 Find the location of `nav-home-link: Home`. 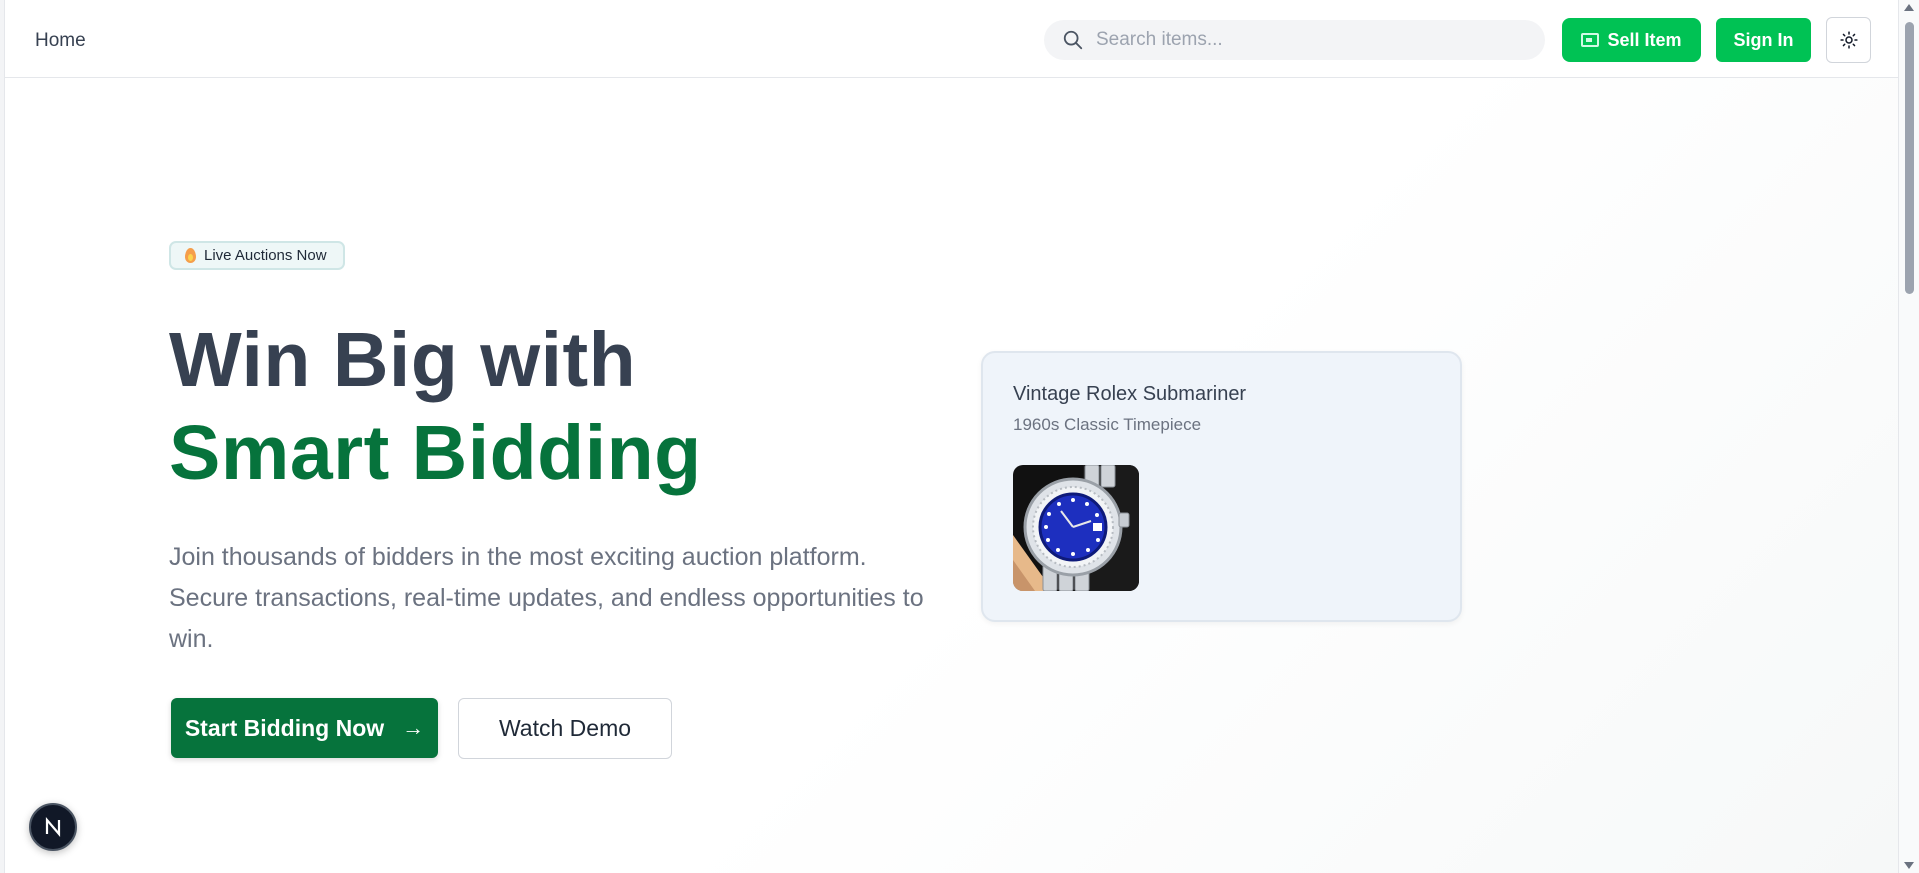

nav-home-link: Home is located at coordinates (60, 41).